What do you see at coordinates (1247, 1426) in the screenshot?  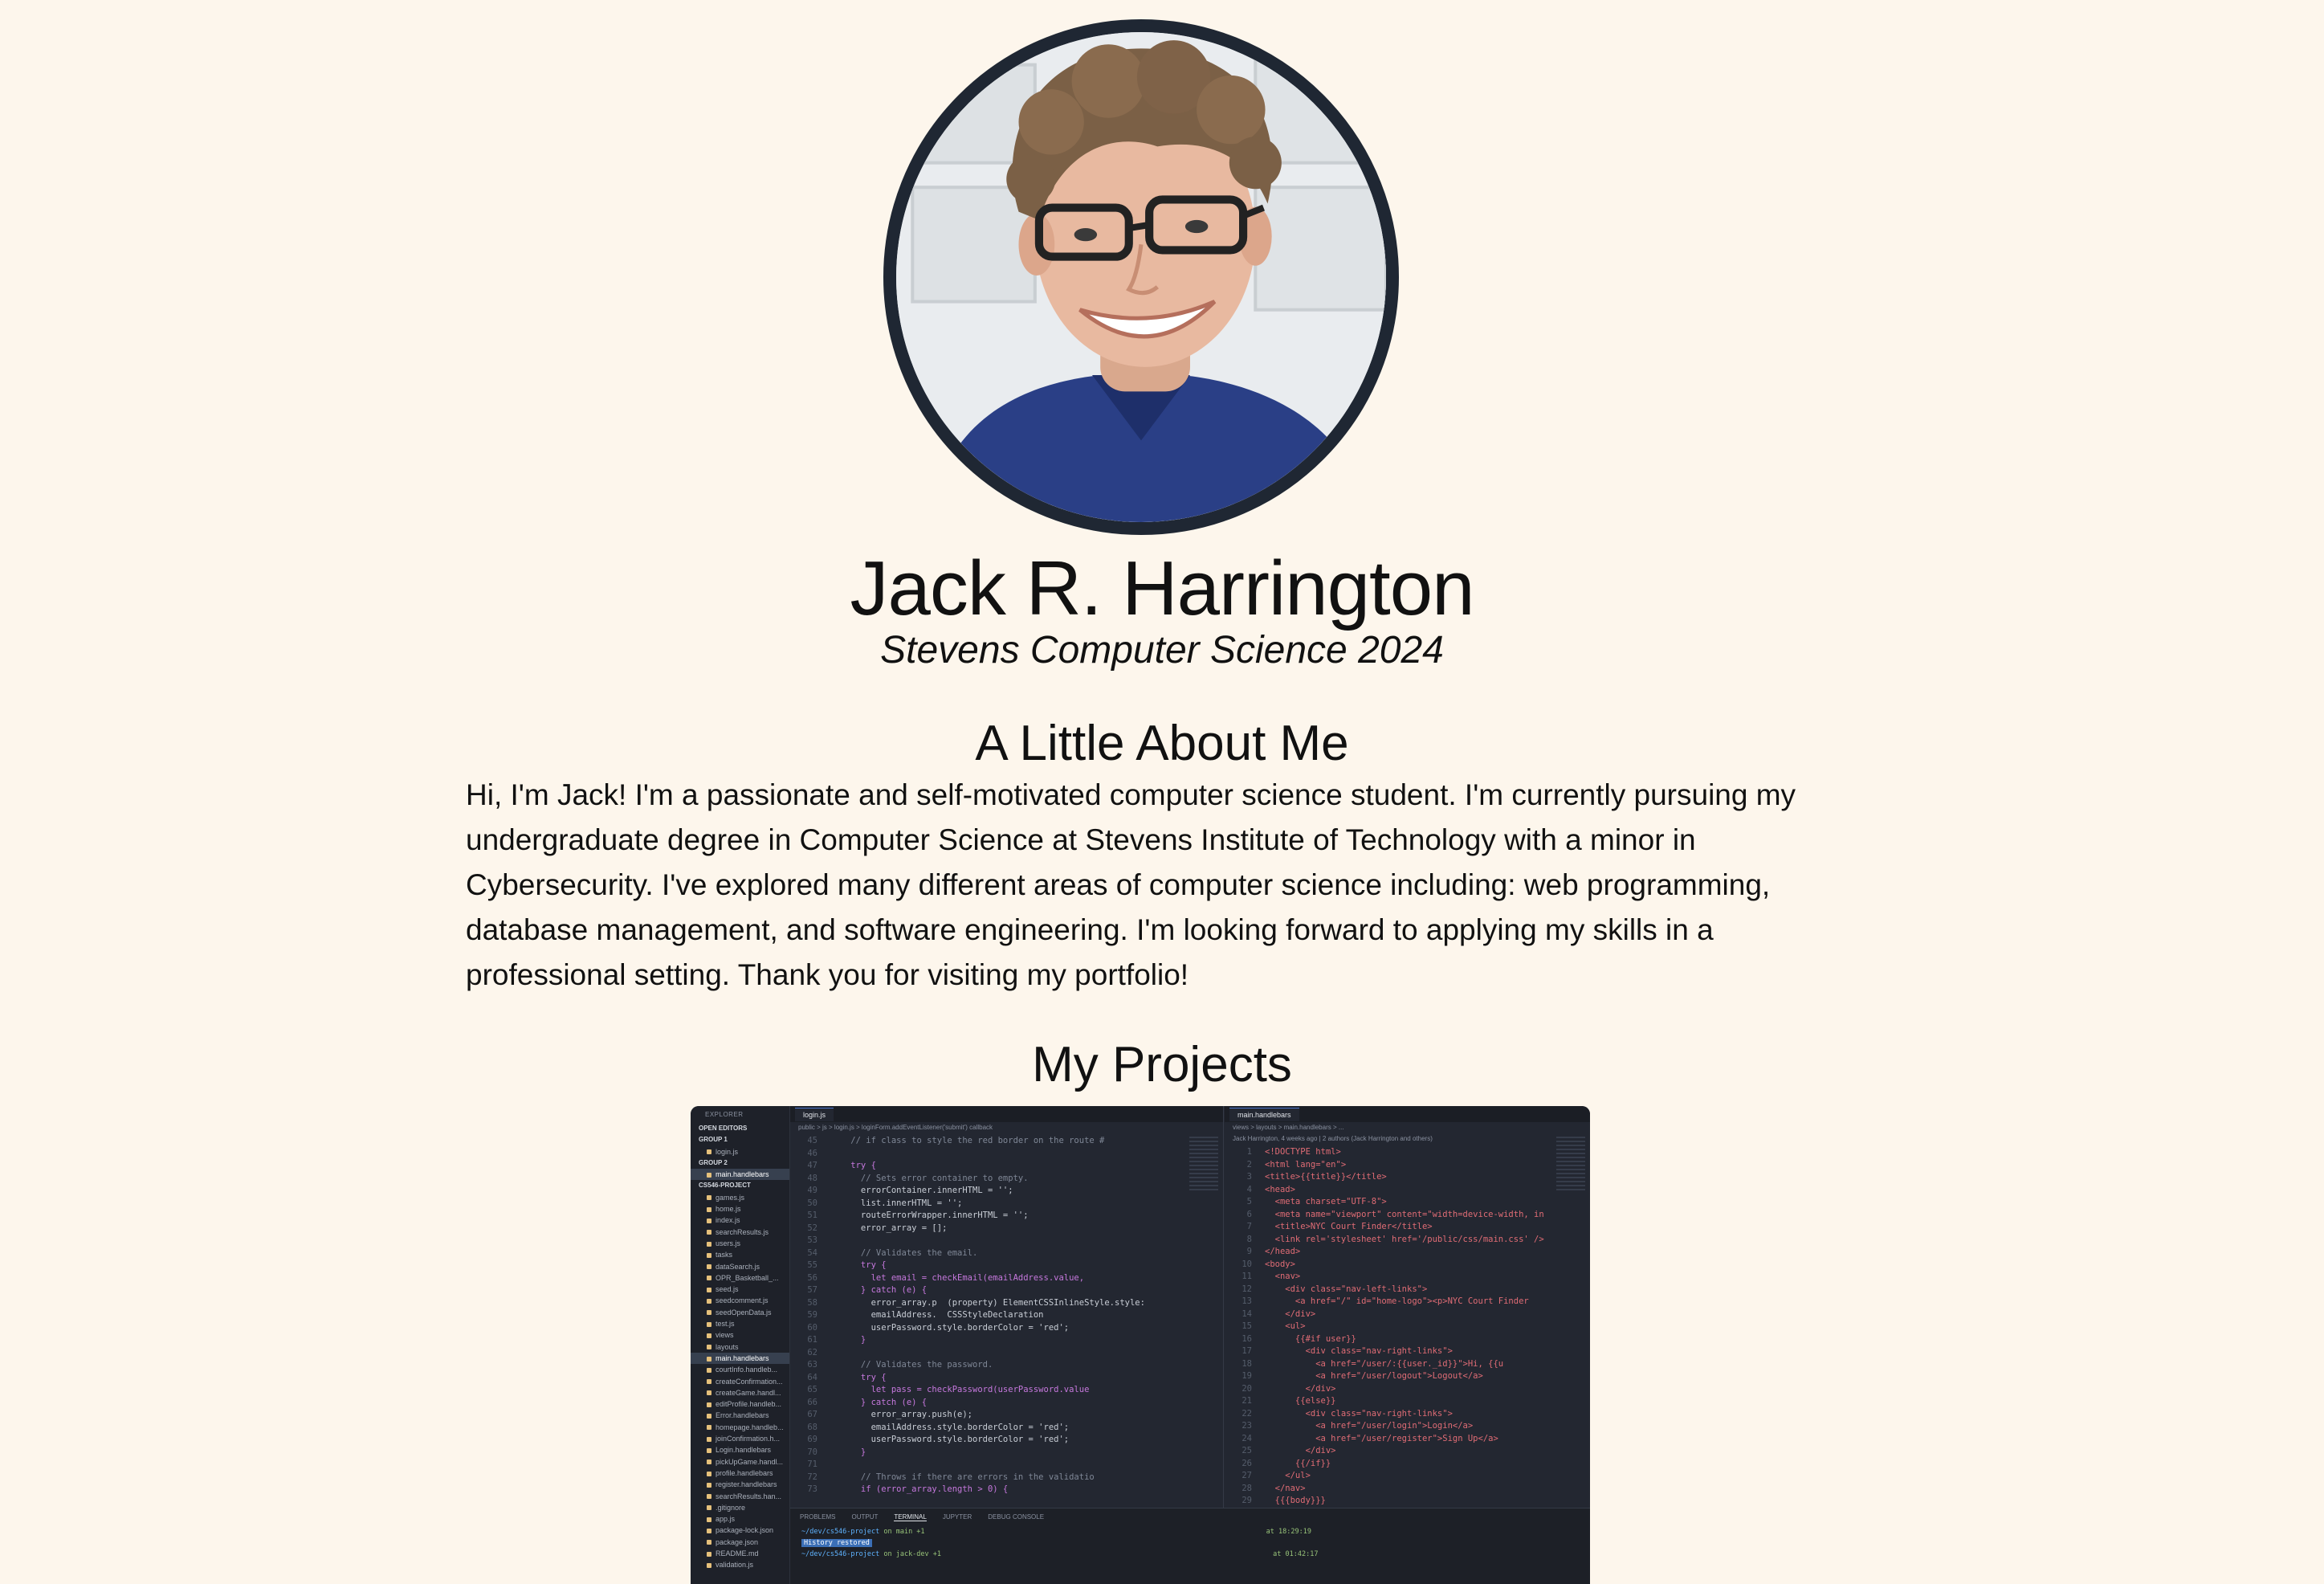 I see `line-number: 23` at bounding box center [1247, 1426].